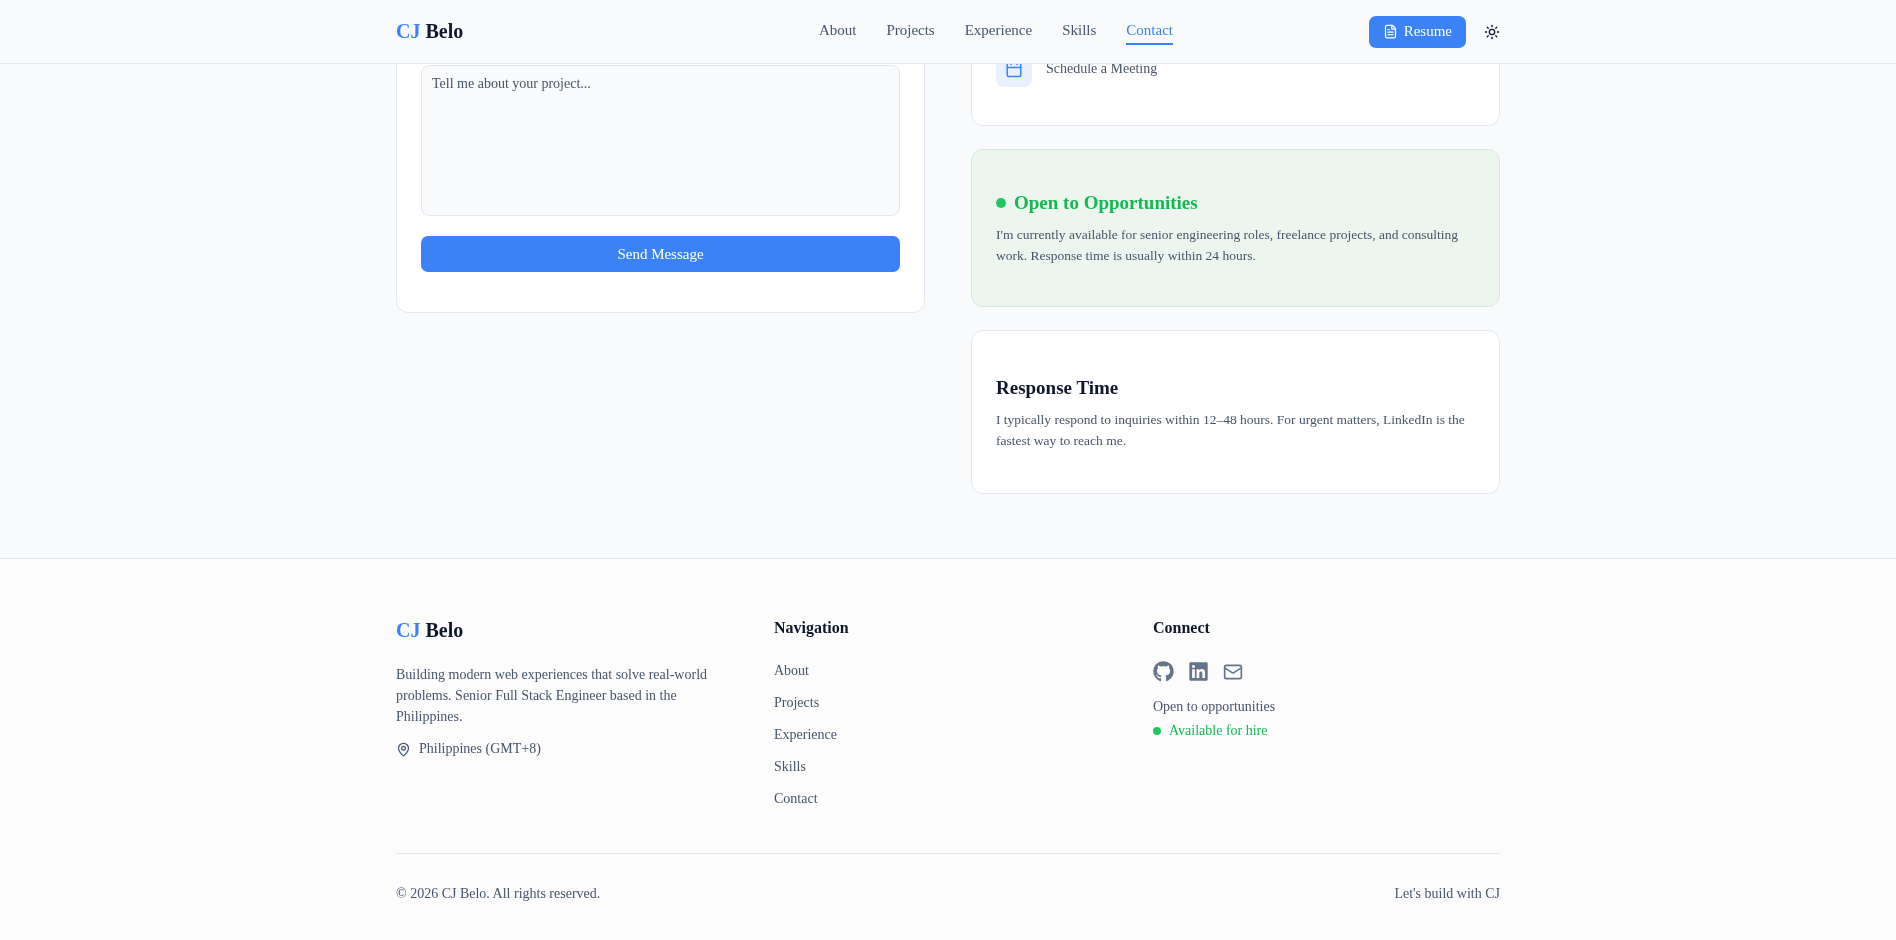 This screenshot has height=940, width=1896. I want to click on footer-nav-link: Contact, so click(796, 798).